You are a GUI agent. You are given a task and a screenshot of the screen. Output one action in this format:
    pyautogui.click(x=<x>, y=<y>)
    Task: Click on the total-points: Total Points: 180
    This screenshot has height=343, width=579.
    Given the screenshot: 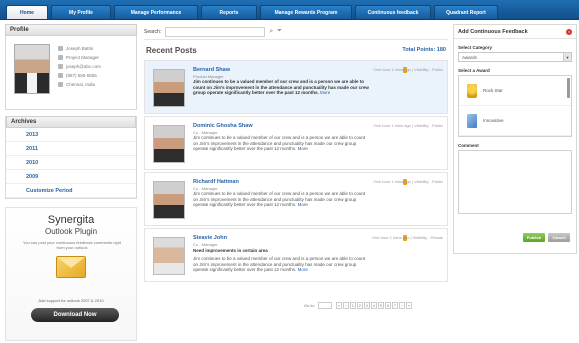 What is the action you would take?
    pyautogui.click(x=424, y=50)
    